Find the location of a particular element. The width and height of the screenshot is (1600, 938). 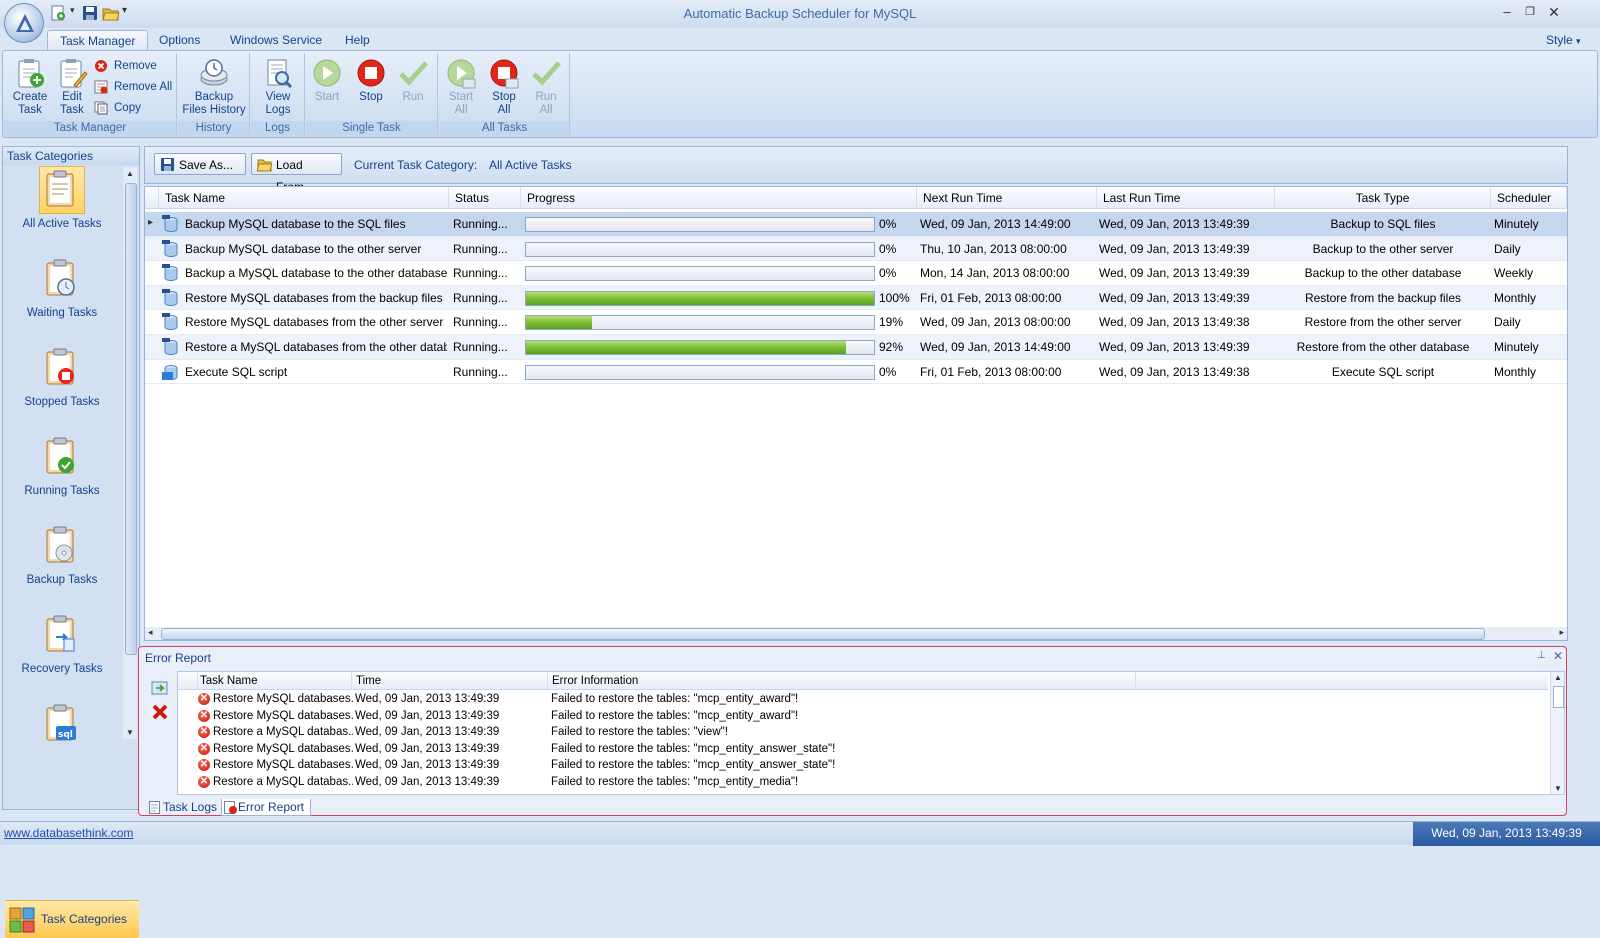

err-scroll-down-icon: ▼ is located at coordinates (1558, 788).